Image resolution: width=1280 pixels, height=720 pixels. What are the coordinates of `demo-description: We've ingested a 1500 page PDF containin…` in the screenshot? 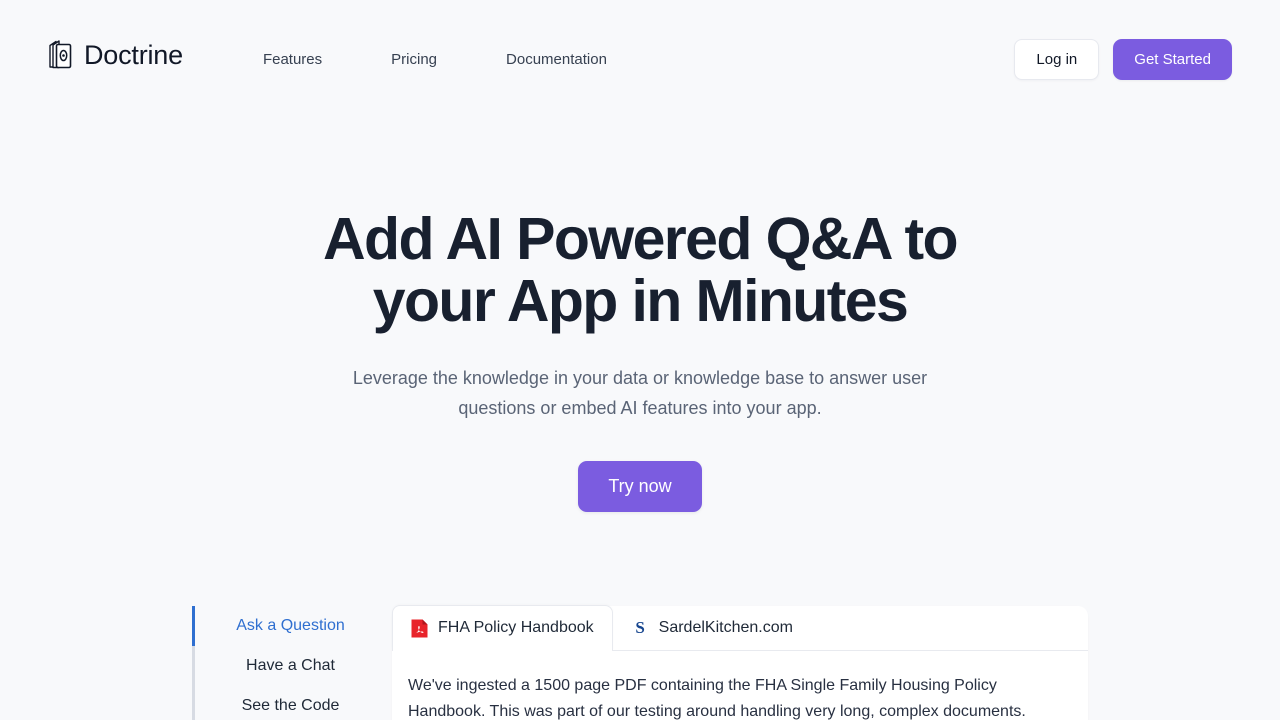 It's located at (717, 698).